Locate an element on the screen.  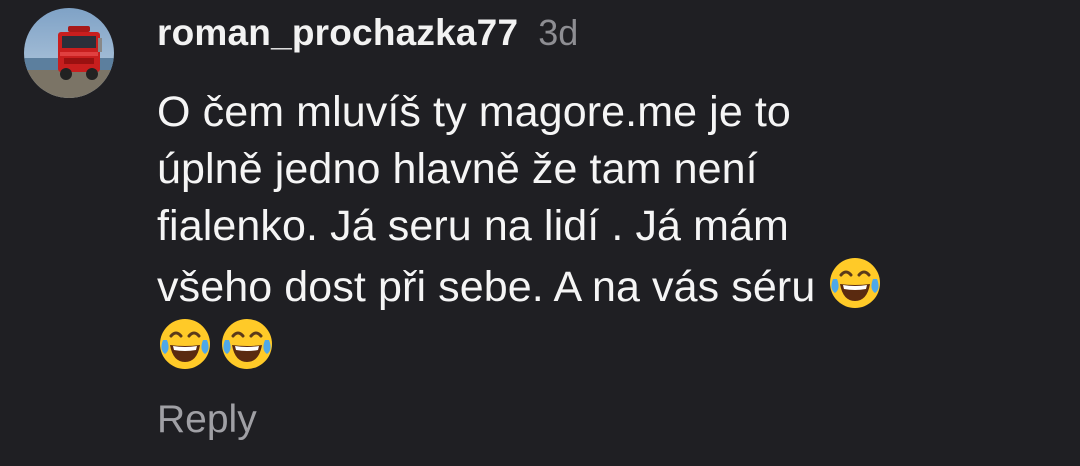
username: roman_prochazka77 is located at coordinates (337, 33).